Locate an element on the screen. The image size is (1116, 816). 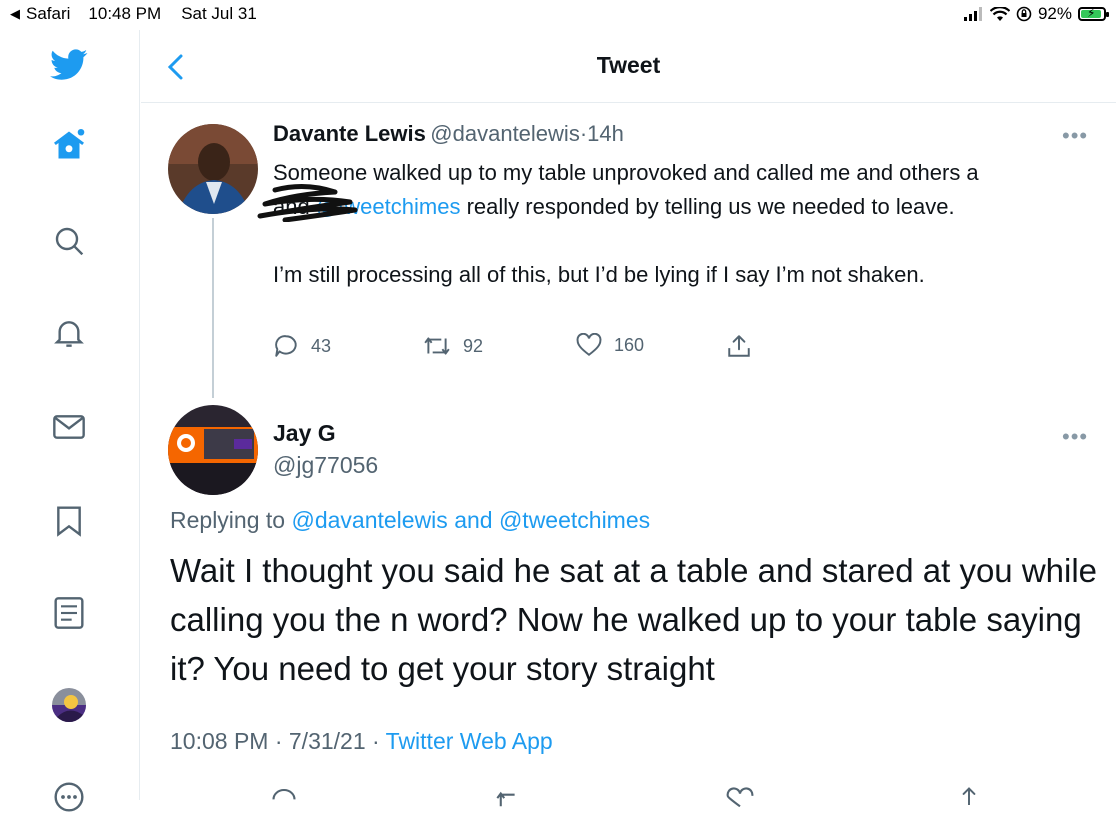
orientation-lock-icon is located at coordinates (1024, 14).